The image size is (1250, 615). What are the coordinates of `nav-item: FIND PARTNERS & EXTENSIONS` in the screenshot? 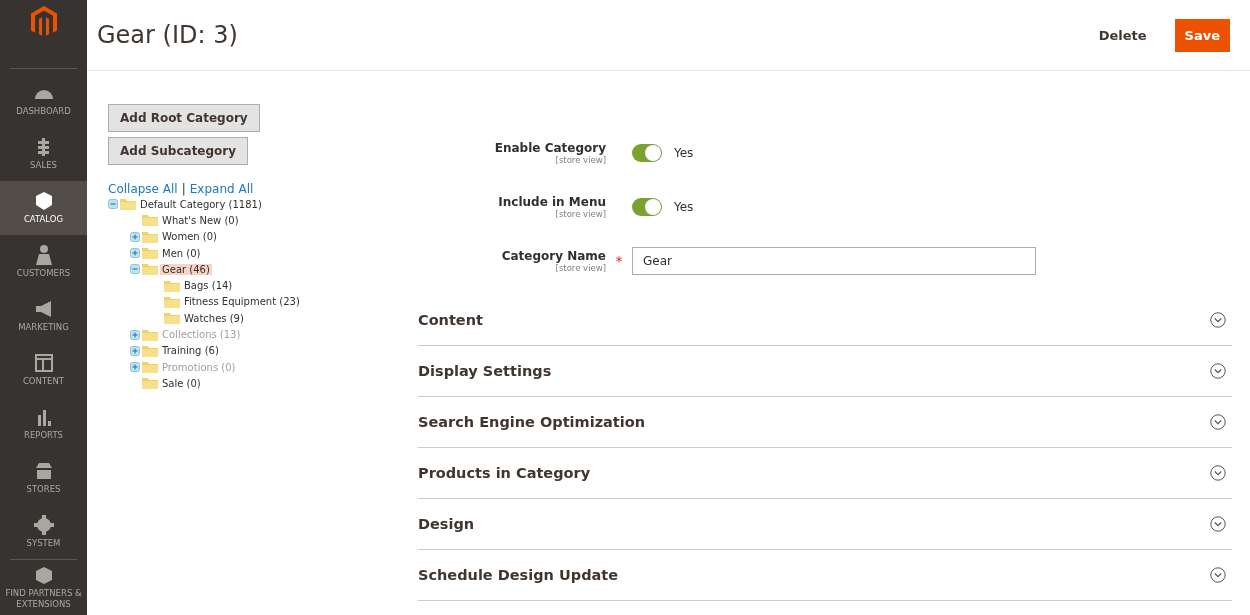 It's located at (43, 587).